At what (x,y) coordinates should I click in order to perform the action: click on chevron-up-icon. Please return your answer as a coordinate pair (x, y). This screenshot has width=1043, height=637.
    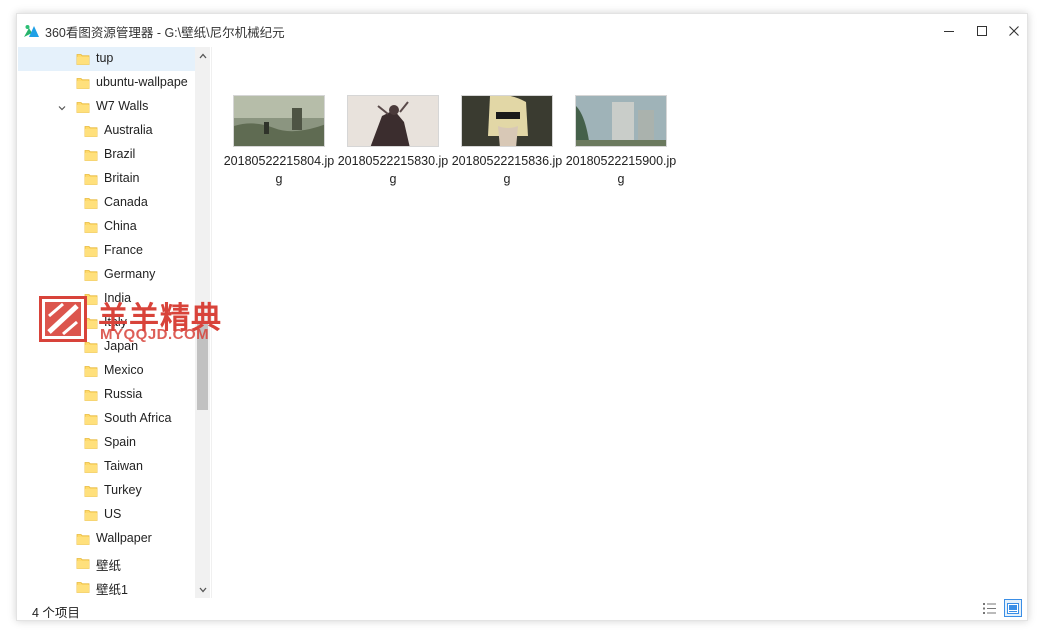
    Looking at the image, I should click on (202, 55).